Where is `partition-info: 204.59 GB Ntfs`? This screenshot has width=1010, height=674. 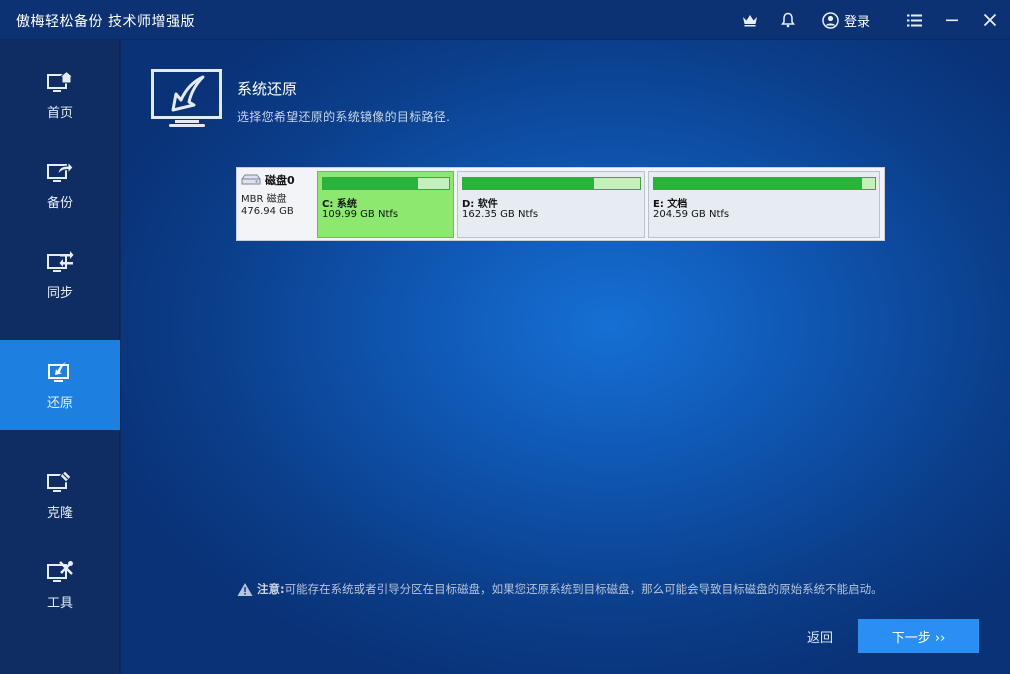 partition-info: 204.59 GB Ntfs is located at coordinates (691, 214).